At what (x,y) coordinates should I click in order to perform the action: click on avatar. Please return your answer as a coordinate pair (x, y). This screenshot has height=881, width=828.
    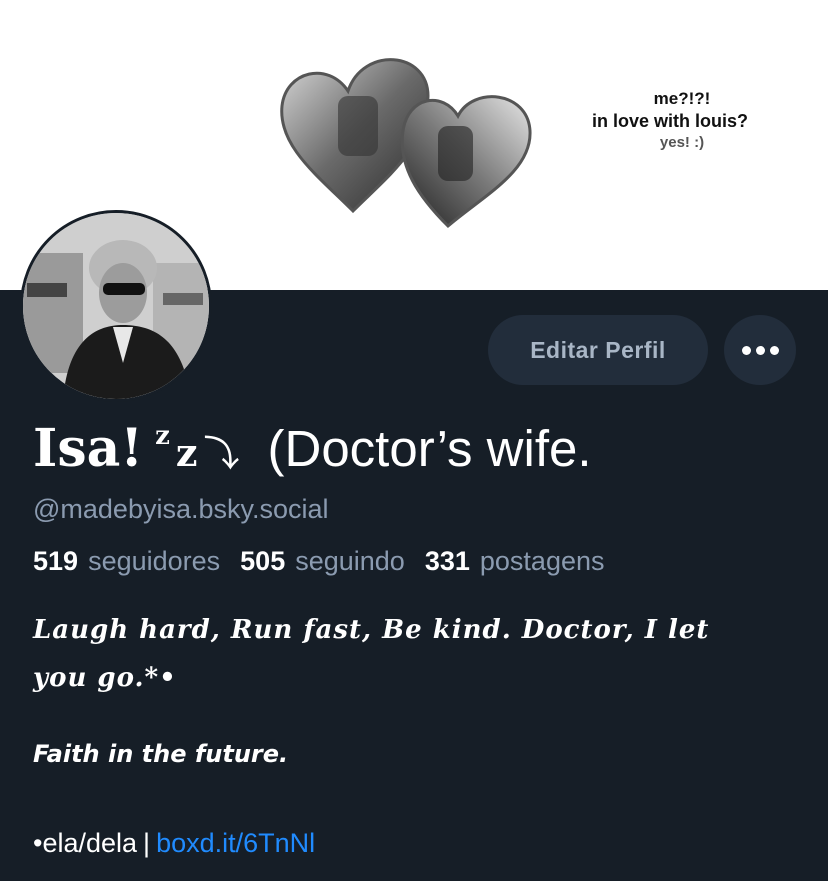
    Looking at the image, I should click on (116, 306).